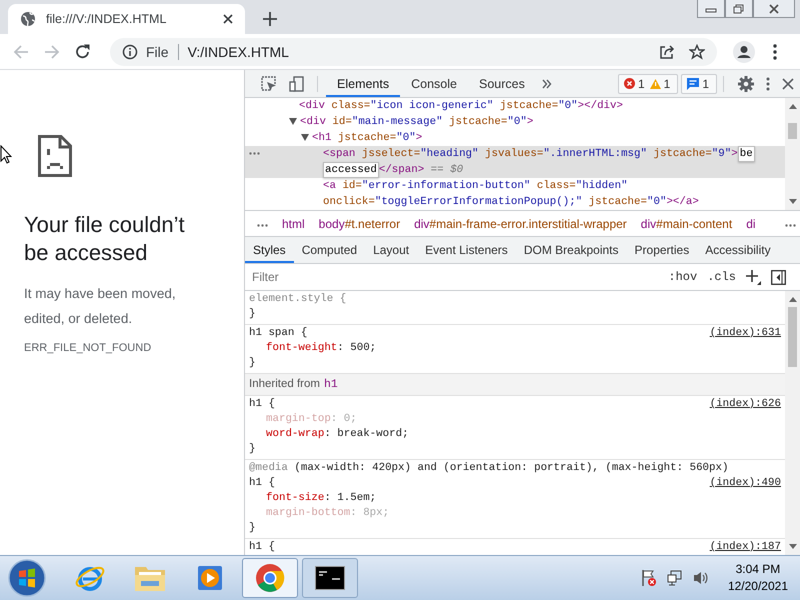  I want to click on media-player-icon, so click(210, 578).